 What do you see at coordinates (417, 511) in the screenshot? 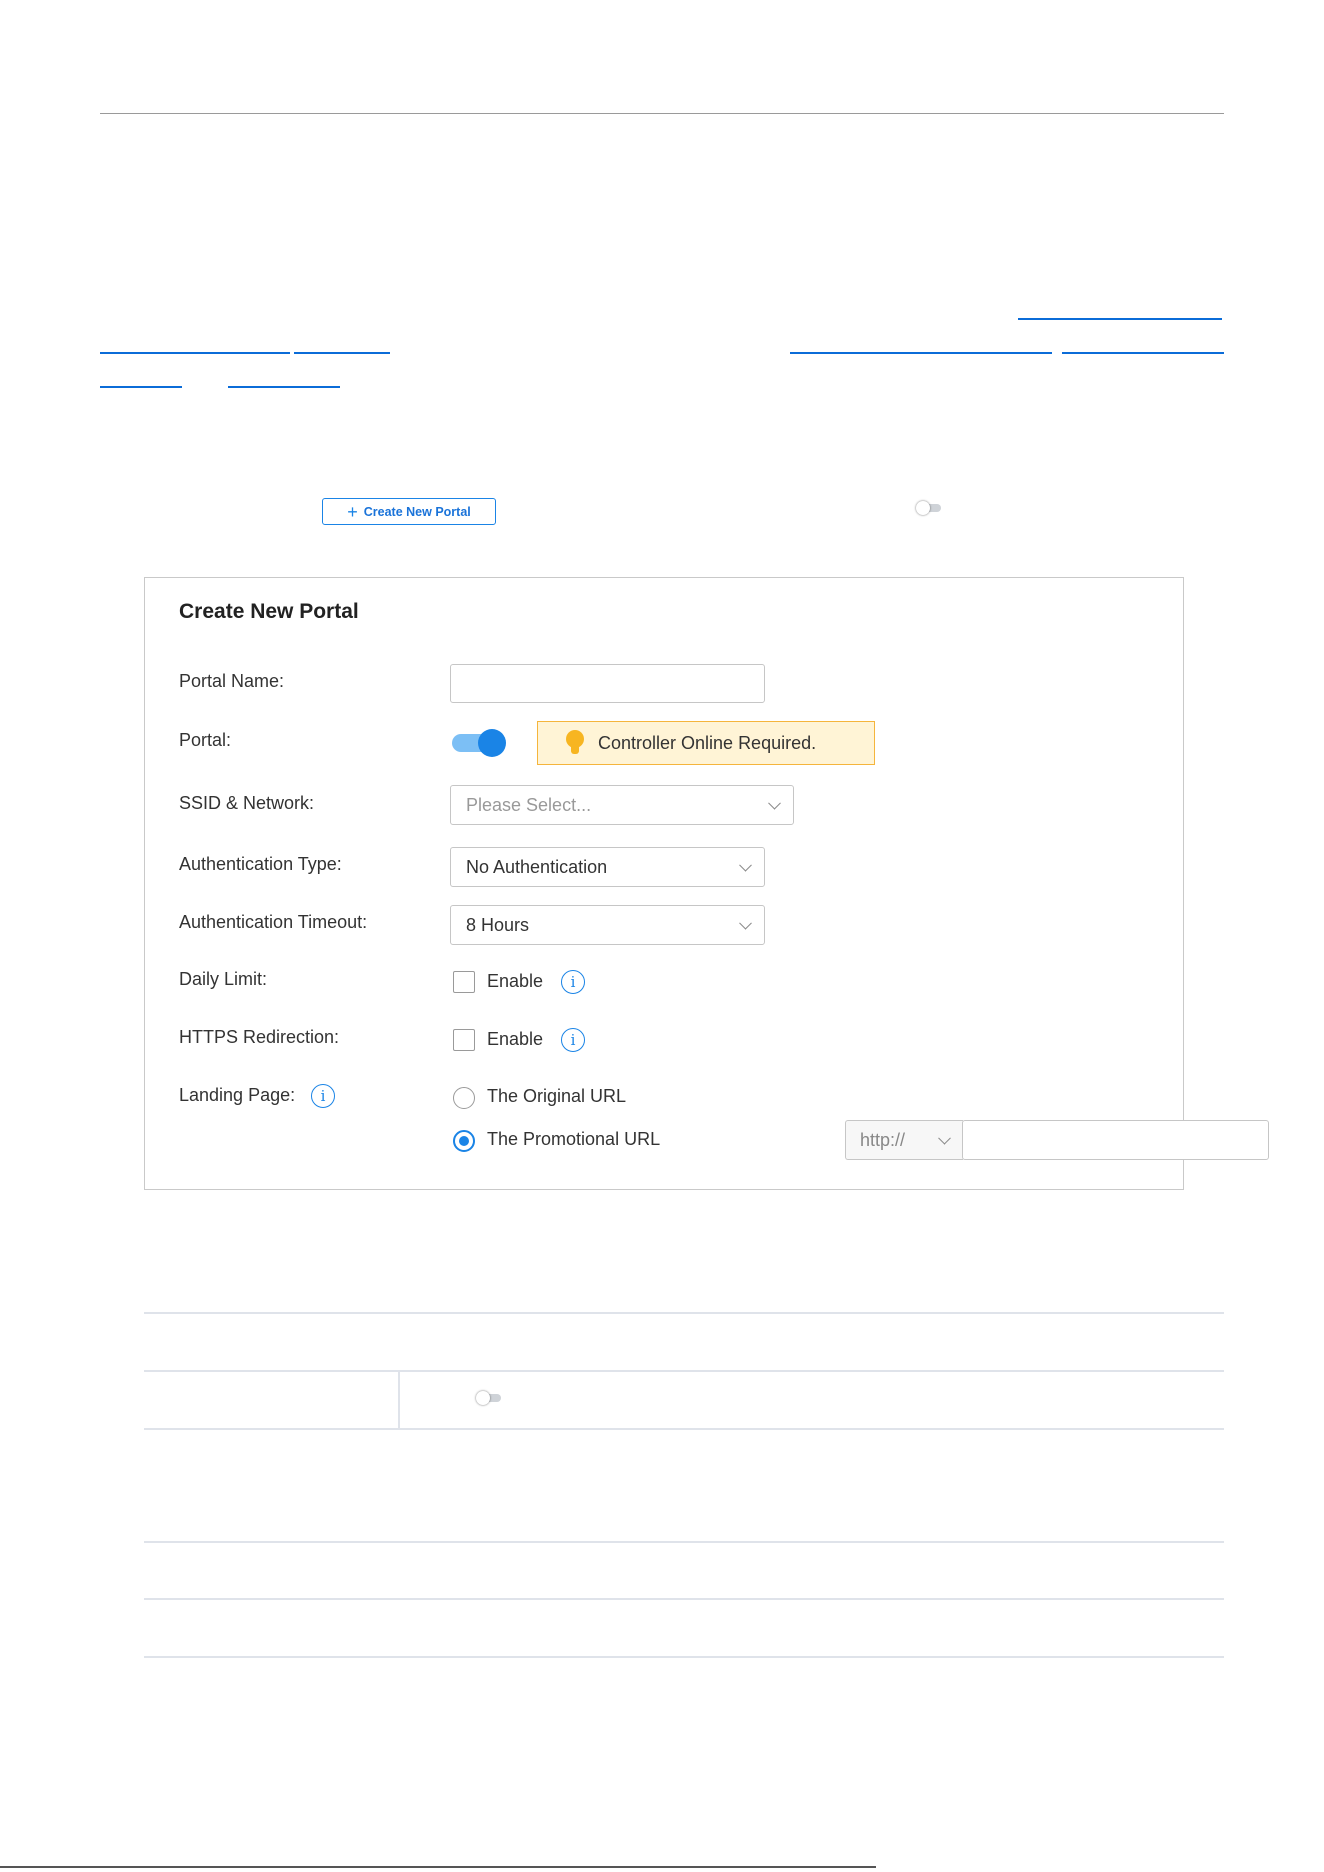
I see `create-new-portal-button-label: Create New Portal` at bounding box center [417, 511].